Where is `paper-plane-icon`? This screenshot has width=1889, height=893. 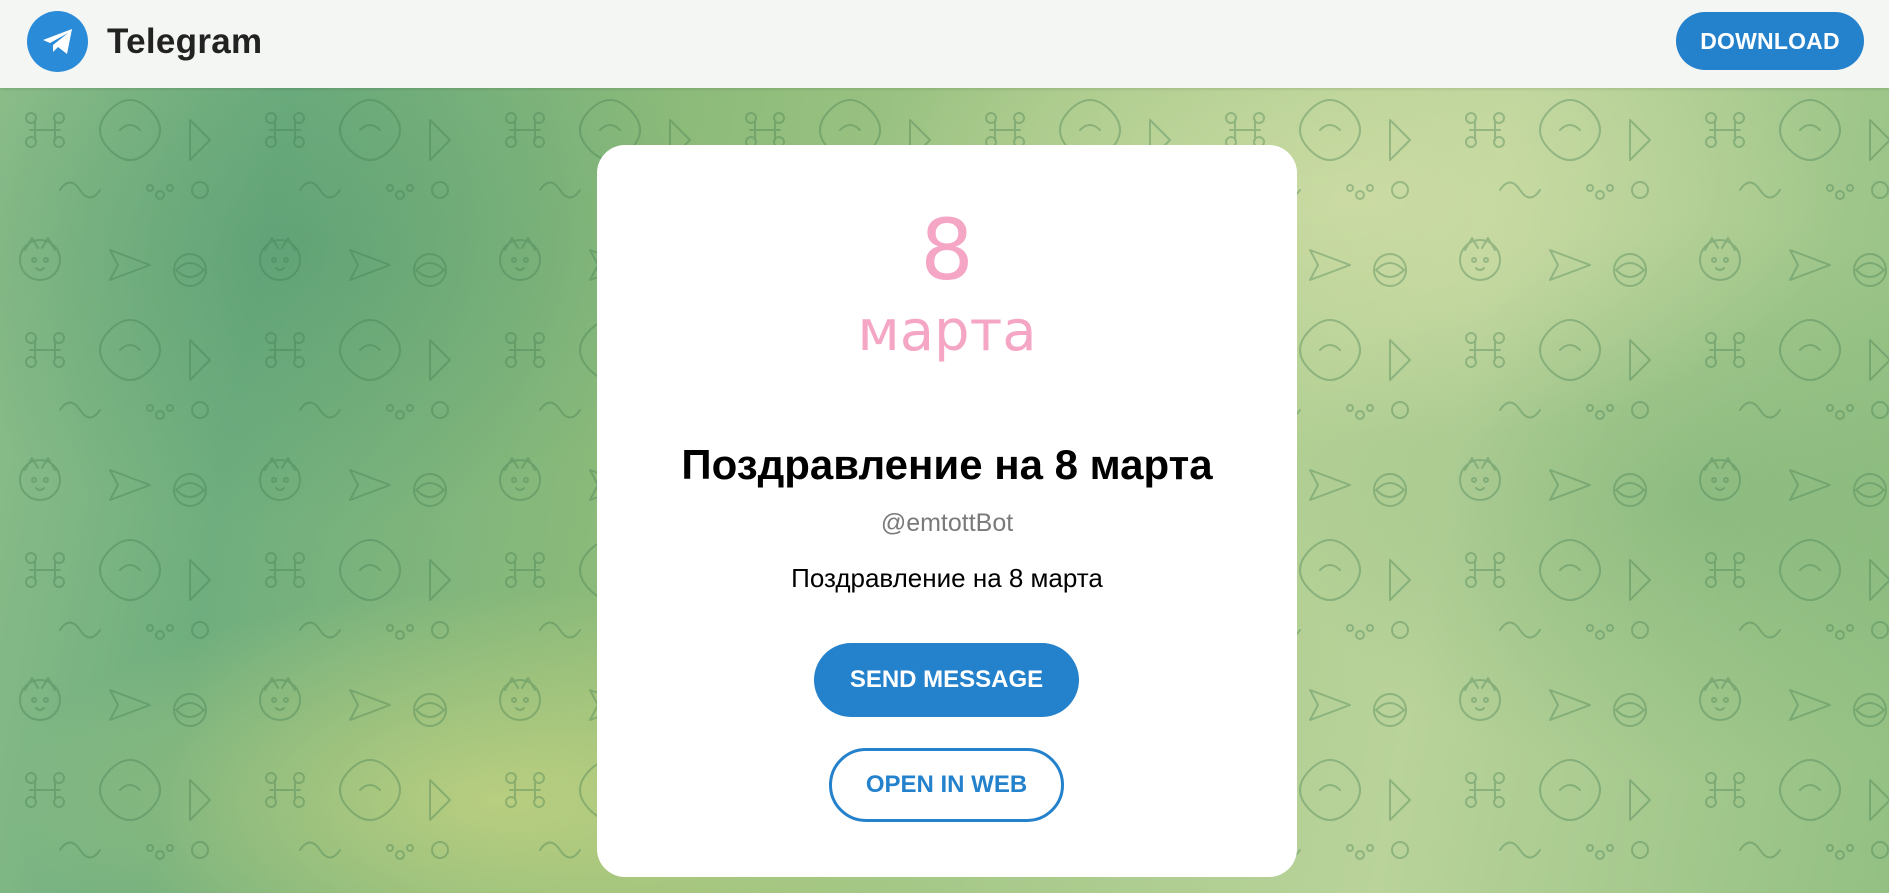 paper-plane-icon is located at coordinates (57, 41).